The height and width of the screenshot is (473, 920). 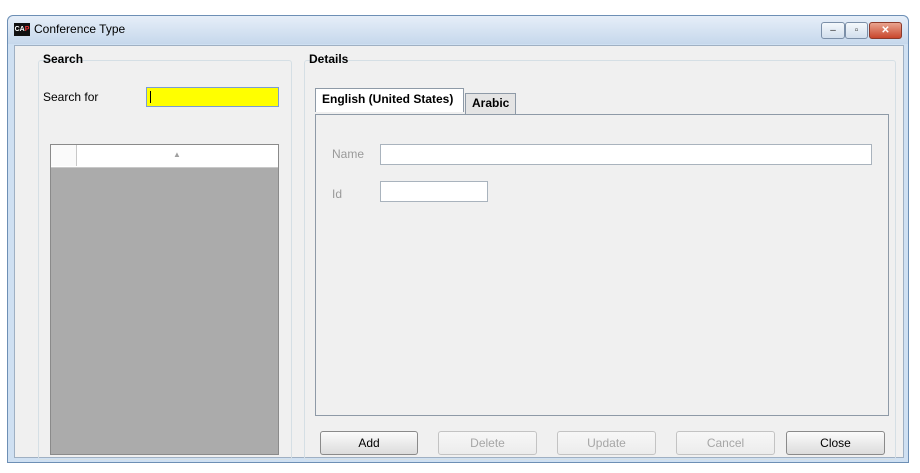 What do you see at coordinates (164, 156) in the screenshot?
I see `list-header: ▲` at bounding box center [164, 156].